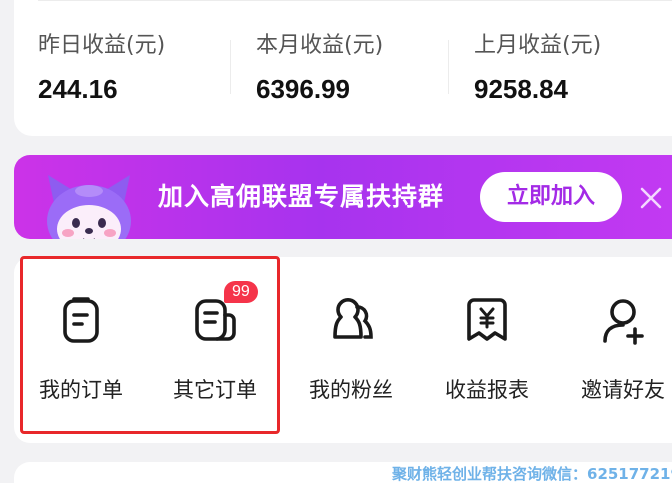 This screenshot has height=483, width=672. What do you see at coordinates (353, 318) in the screenshot?
I see `fans-icon` at bounding box center [353, 318].